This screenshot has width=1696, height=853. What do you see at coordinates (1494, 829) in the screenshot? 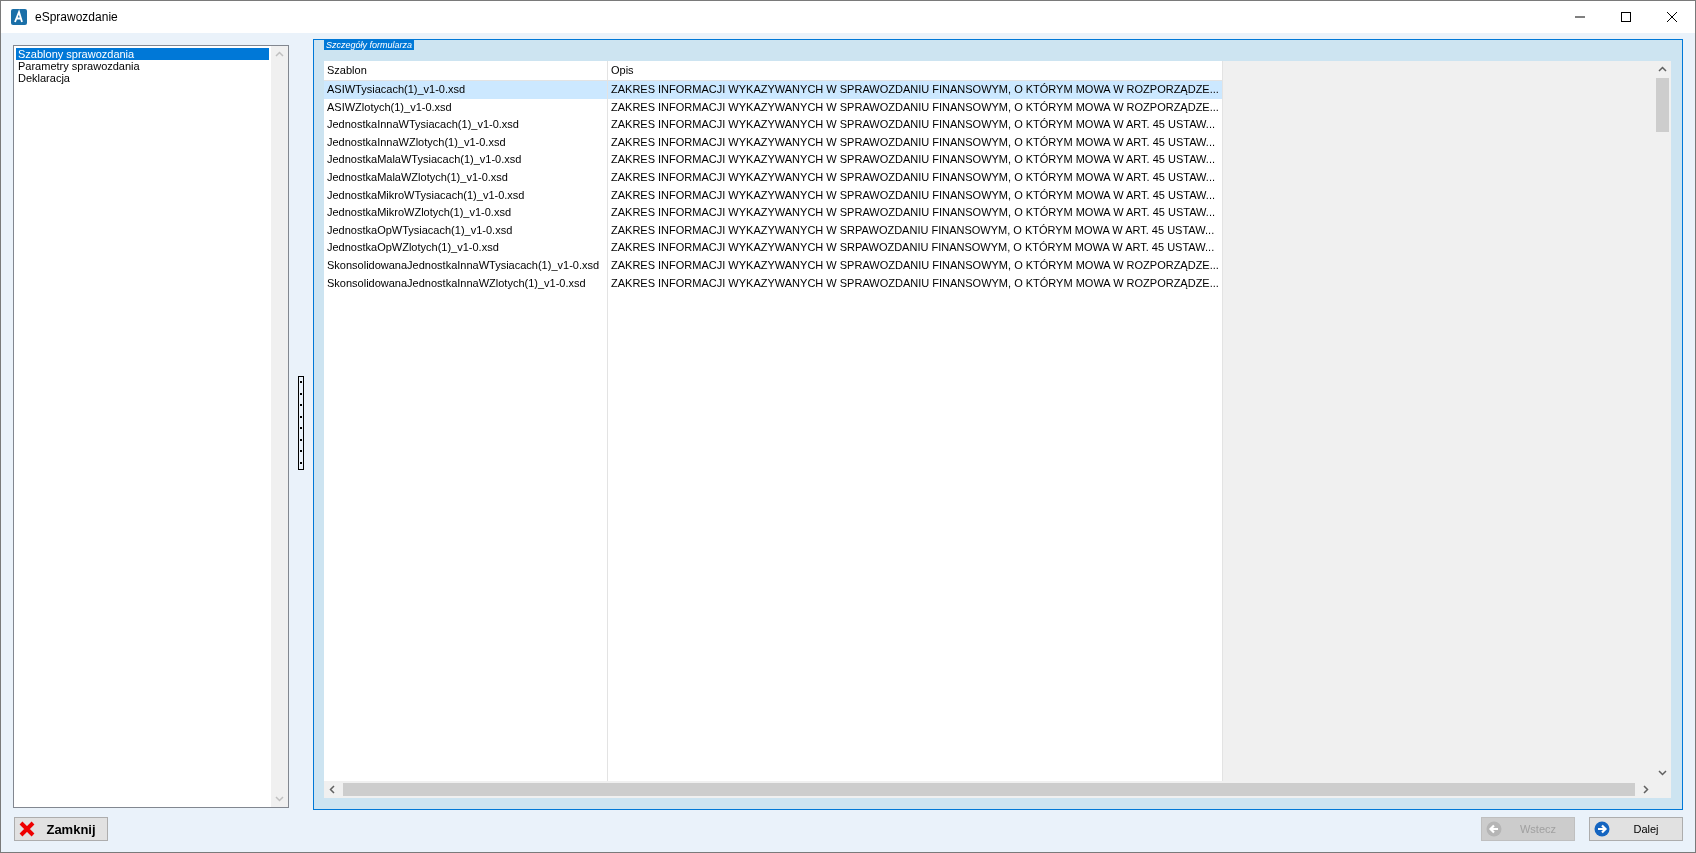
I see `left-arrow-icon` at bounding box center [1494, 829].